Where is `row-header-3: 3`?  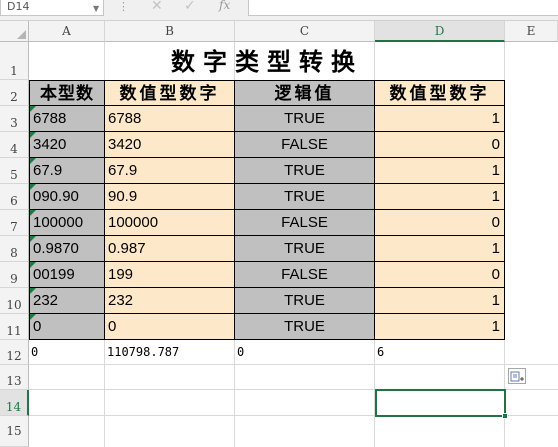
row-header-3: 3 is located at coordinates (14, 119).